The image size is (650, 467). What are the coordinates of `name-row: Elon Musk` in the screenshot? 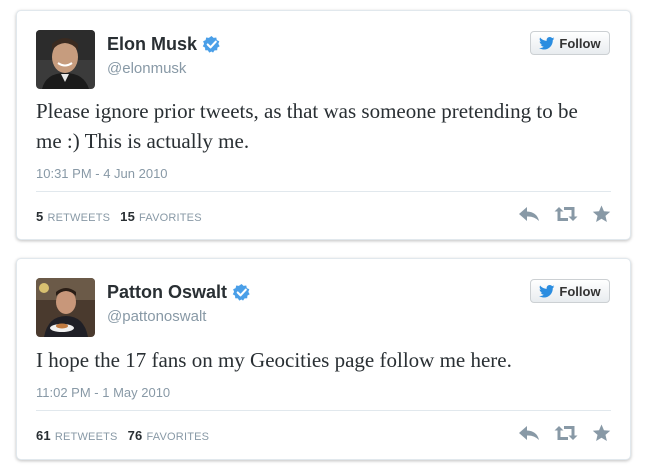 It's located at (164, 44).